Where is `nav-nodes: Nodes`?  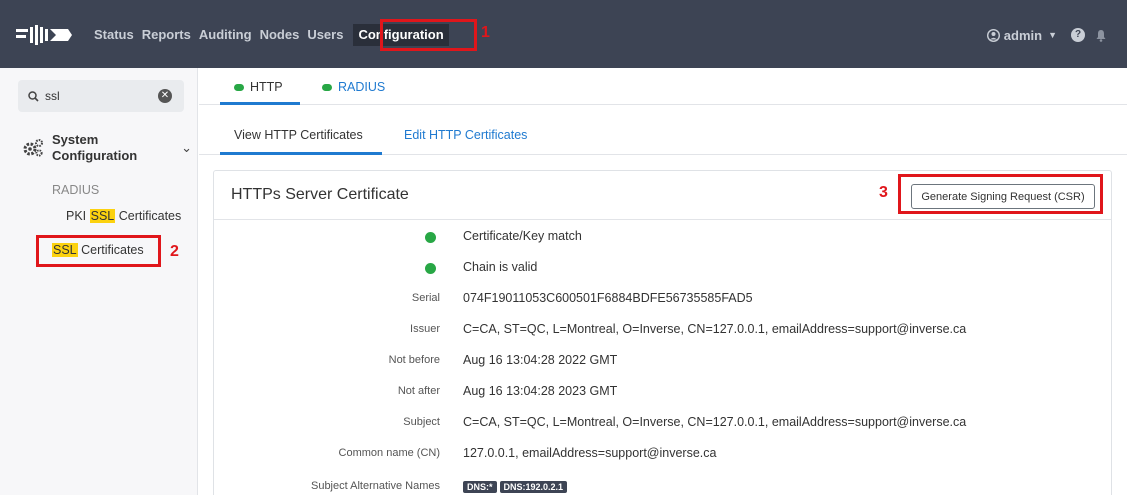
nav-nodes: Nodes is located at coordinates (280, 35).